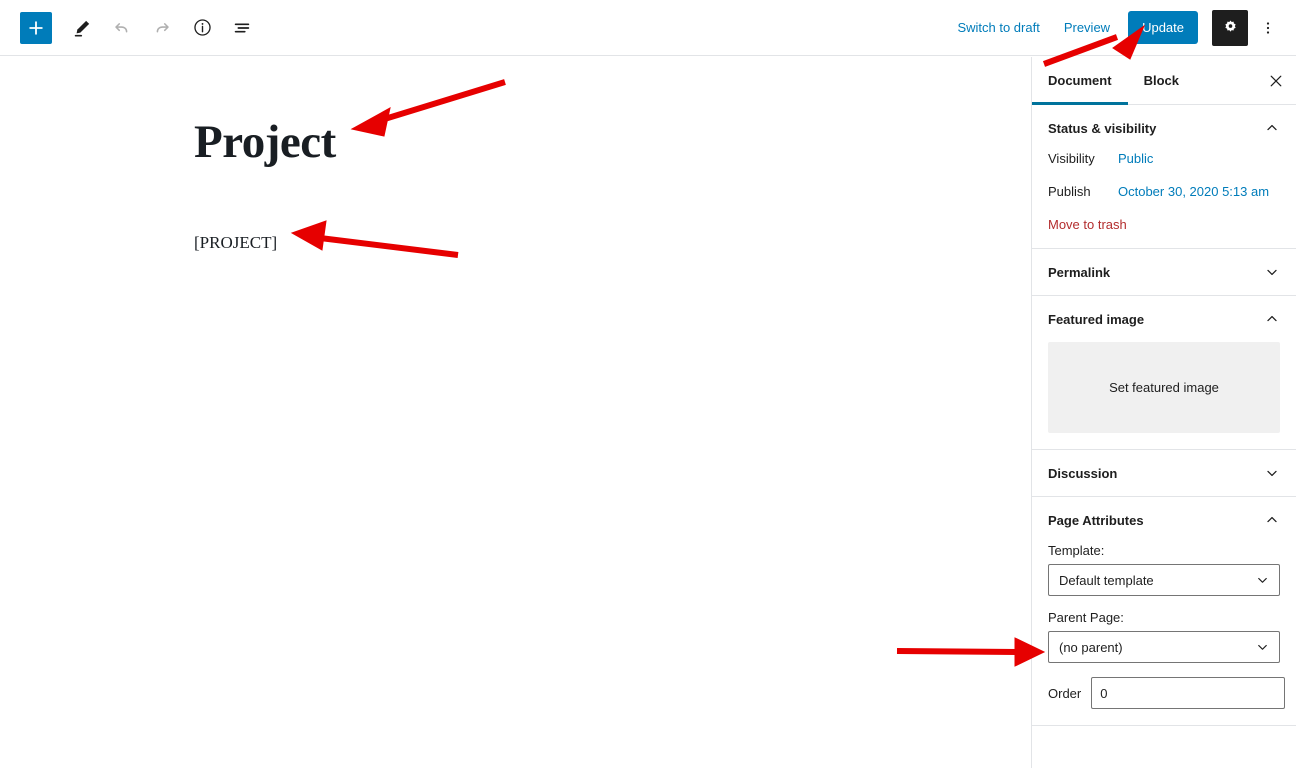 The width and height of the screenshot is (1296, 768). What do you see at coordinates (1106, 580) in the screenshot?
I see `template-selected-value: Default template` at bounding box center [1106, 580].